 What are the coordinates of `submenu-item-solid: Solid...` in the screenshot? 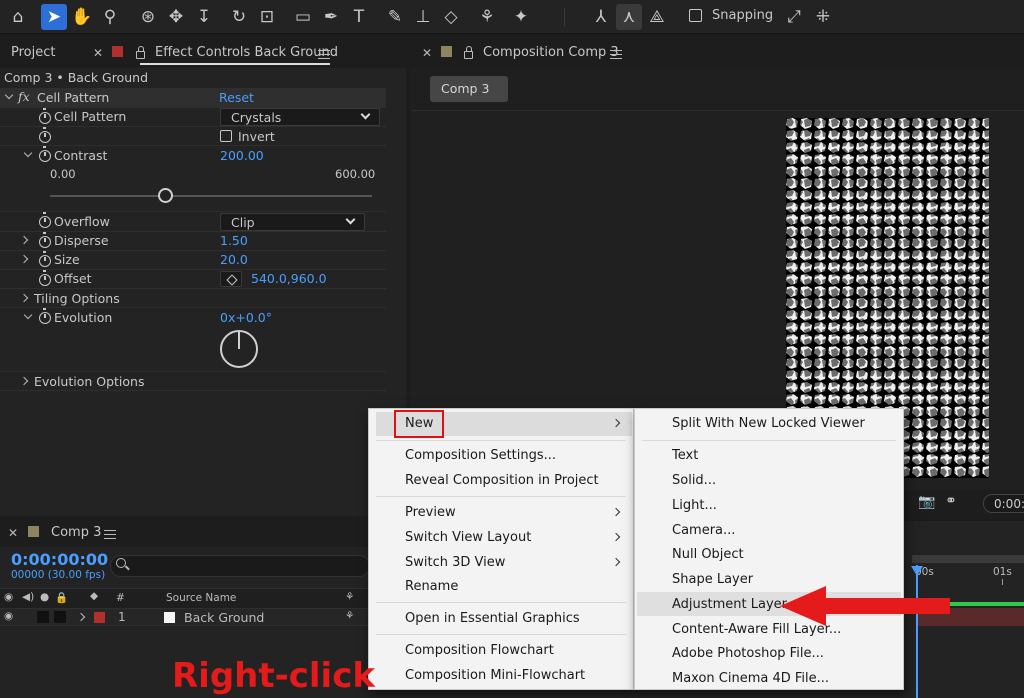 It's located at (694, 480).